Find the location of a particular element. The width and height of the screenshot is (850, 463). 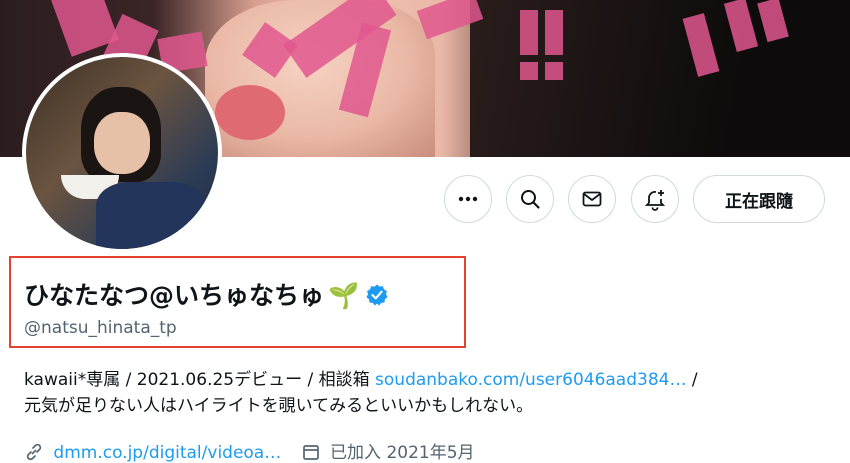

more-button is located at coordinates (468, 199).